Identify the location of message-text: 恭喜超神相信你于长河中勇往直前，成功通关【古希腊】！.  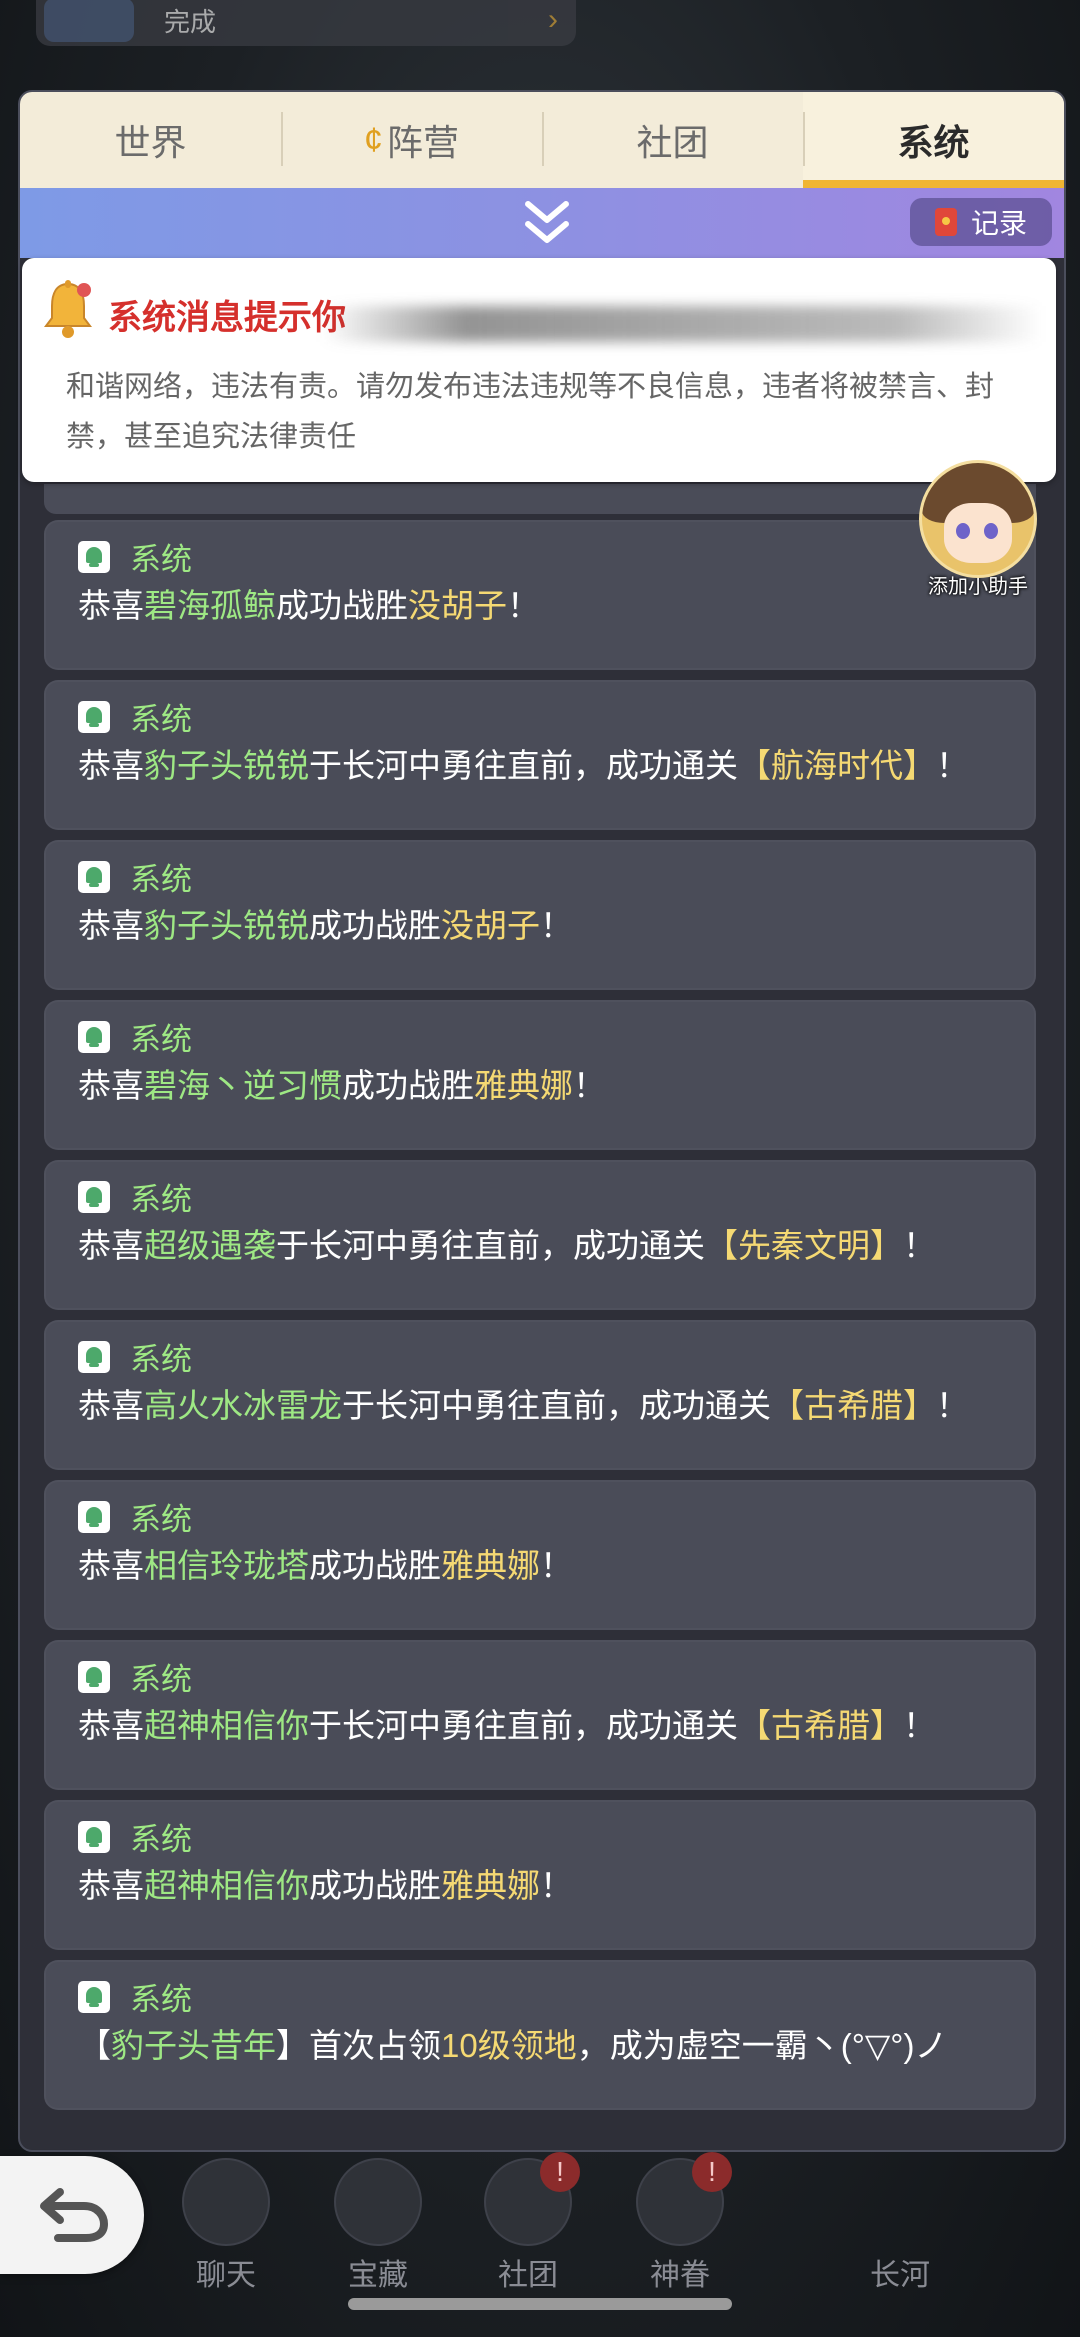
(543, 1726).